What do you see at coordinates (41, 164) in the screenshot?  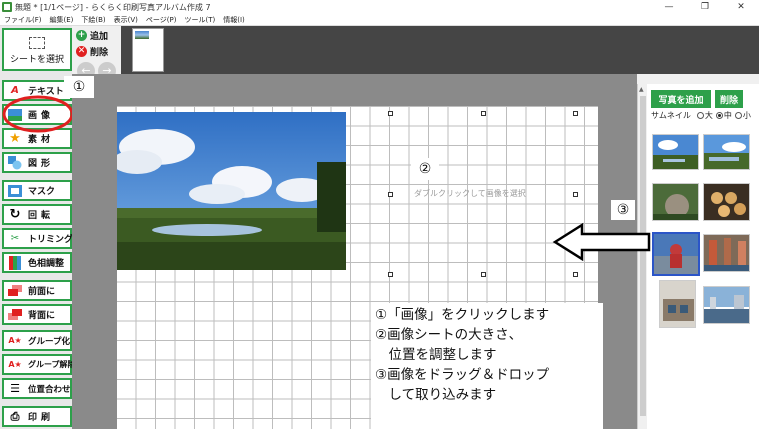 I see `shape-tool-label: 図形` at bounding box center [41, 164].